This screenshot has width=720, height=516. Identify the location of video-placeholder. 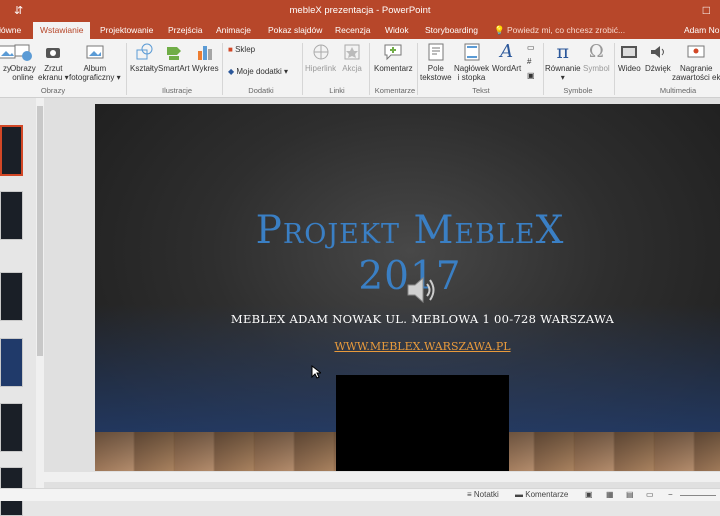
(422, 423).